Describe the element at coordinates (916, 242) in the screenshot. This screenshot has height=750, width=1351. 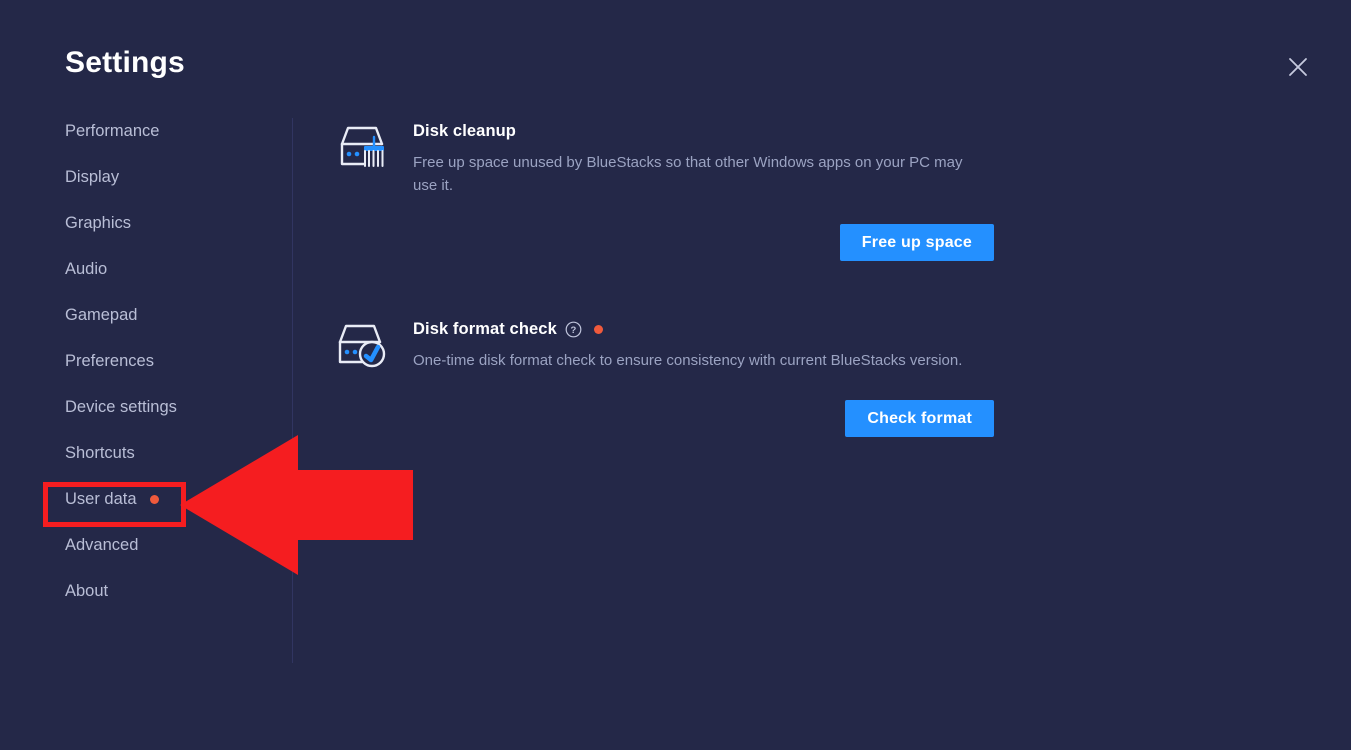
I see `free-up-space-button: Free up space` at that location.